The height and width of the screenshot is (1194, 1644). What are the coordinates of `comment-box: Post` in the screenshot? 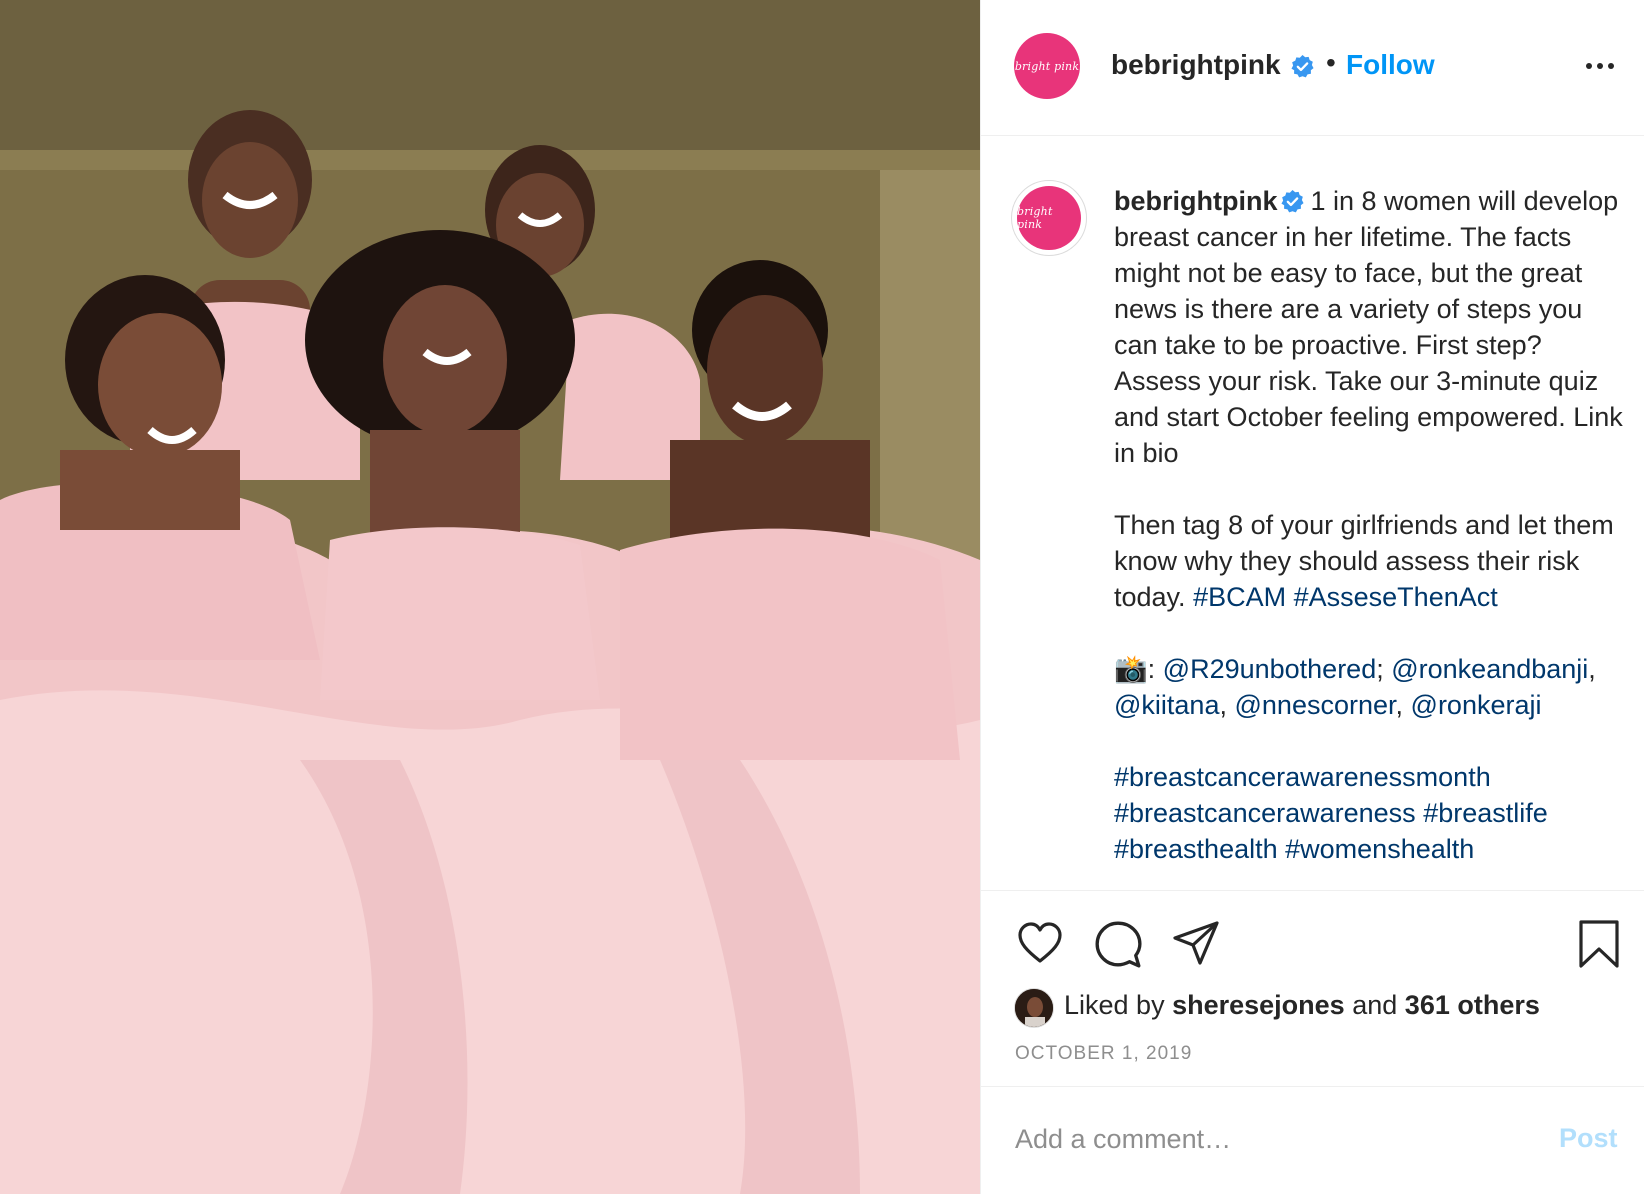 It's located at (1312, 1140).